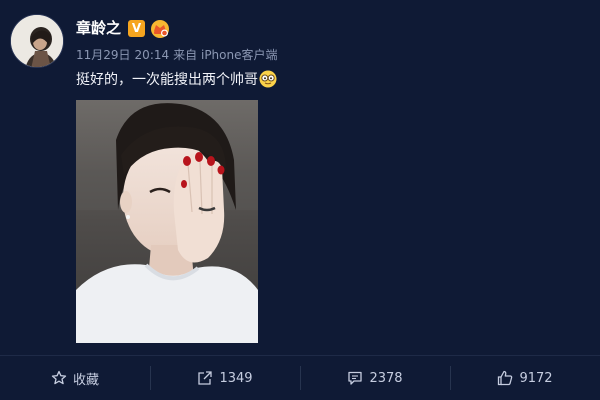  I want to click on favorite-button: 收藏, so click(75, 378).